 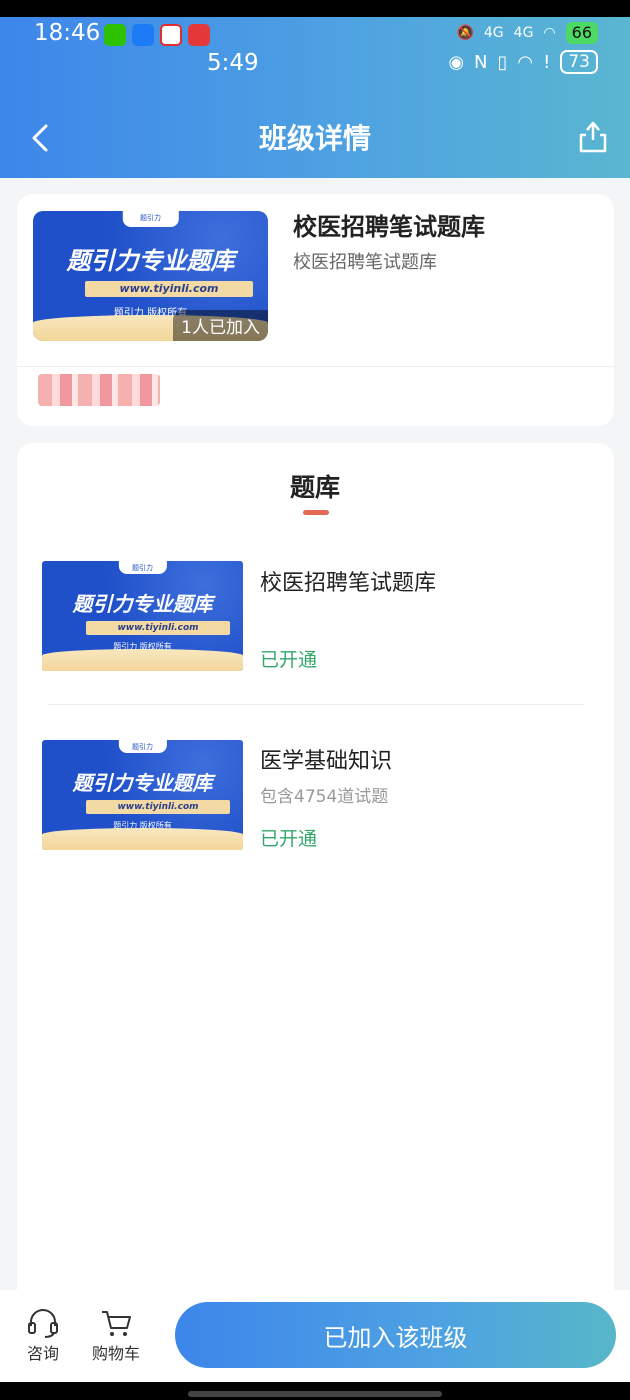 What do you see at coordinates (314, 487) in the screenshot?
I see `section-title: 题库` at bounding box center [314, 487].